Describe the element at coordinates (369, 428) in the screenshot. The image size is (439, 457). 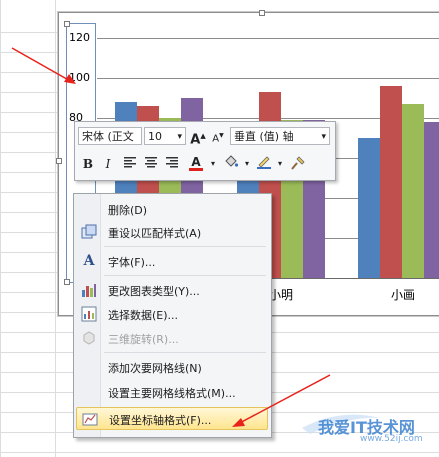
I see `watermark-logo: 我爱IT技术网 www.52ij.com` at that location.